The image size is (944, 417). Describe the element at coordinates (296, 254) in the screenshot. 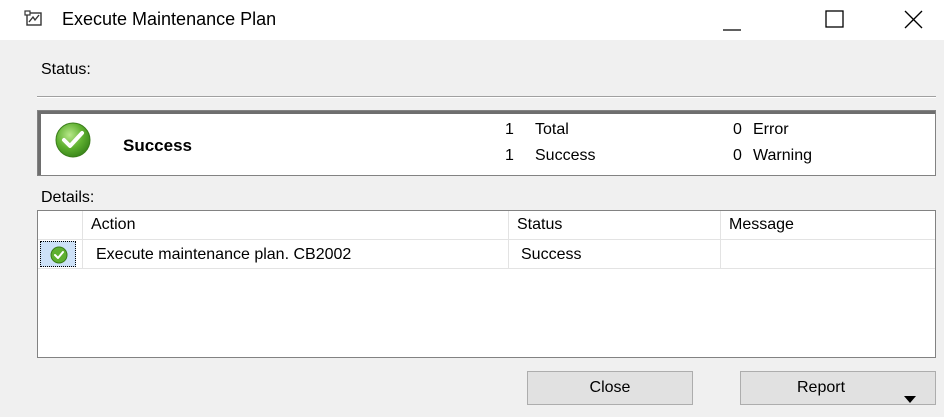

I see `row-action: Execute maintenance plan. CB2002` at that location.